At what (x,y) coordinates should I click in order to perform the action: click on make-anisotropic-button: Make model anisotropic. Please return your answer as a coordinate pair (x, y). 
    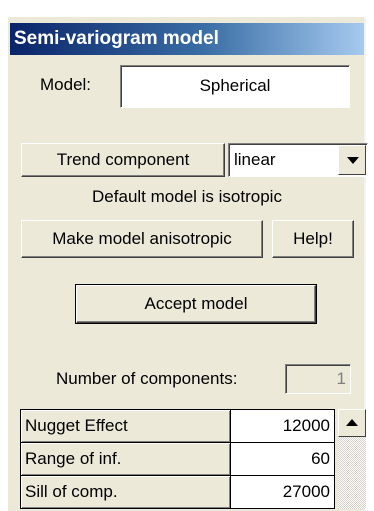
    Looking at the image, I should click on (142, 239).